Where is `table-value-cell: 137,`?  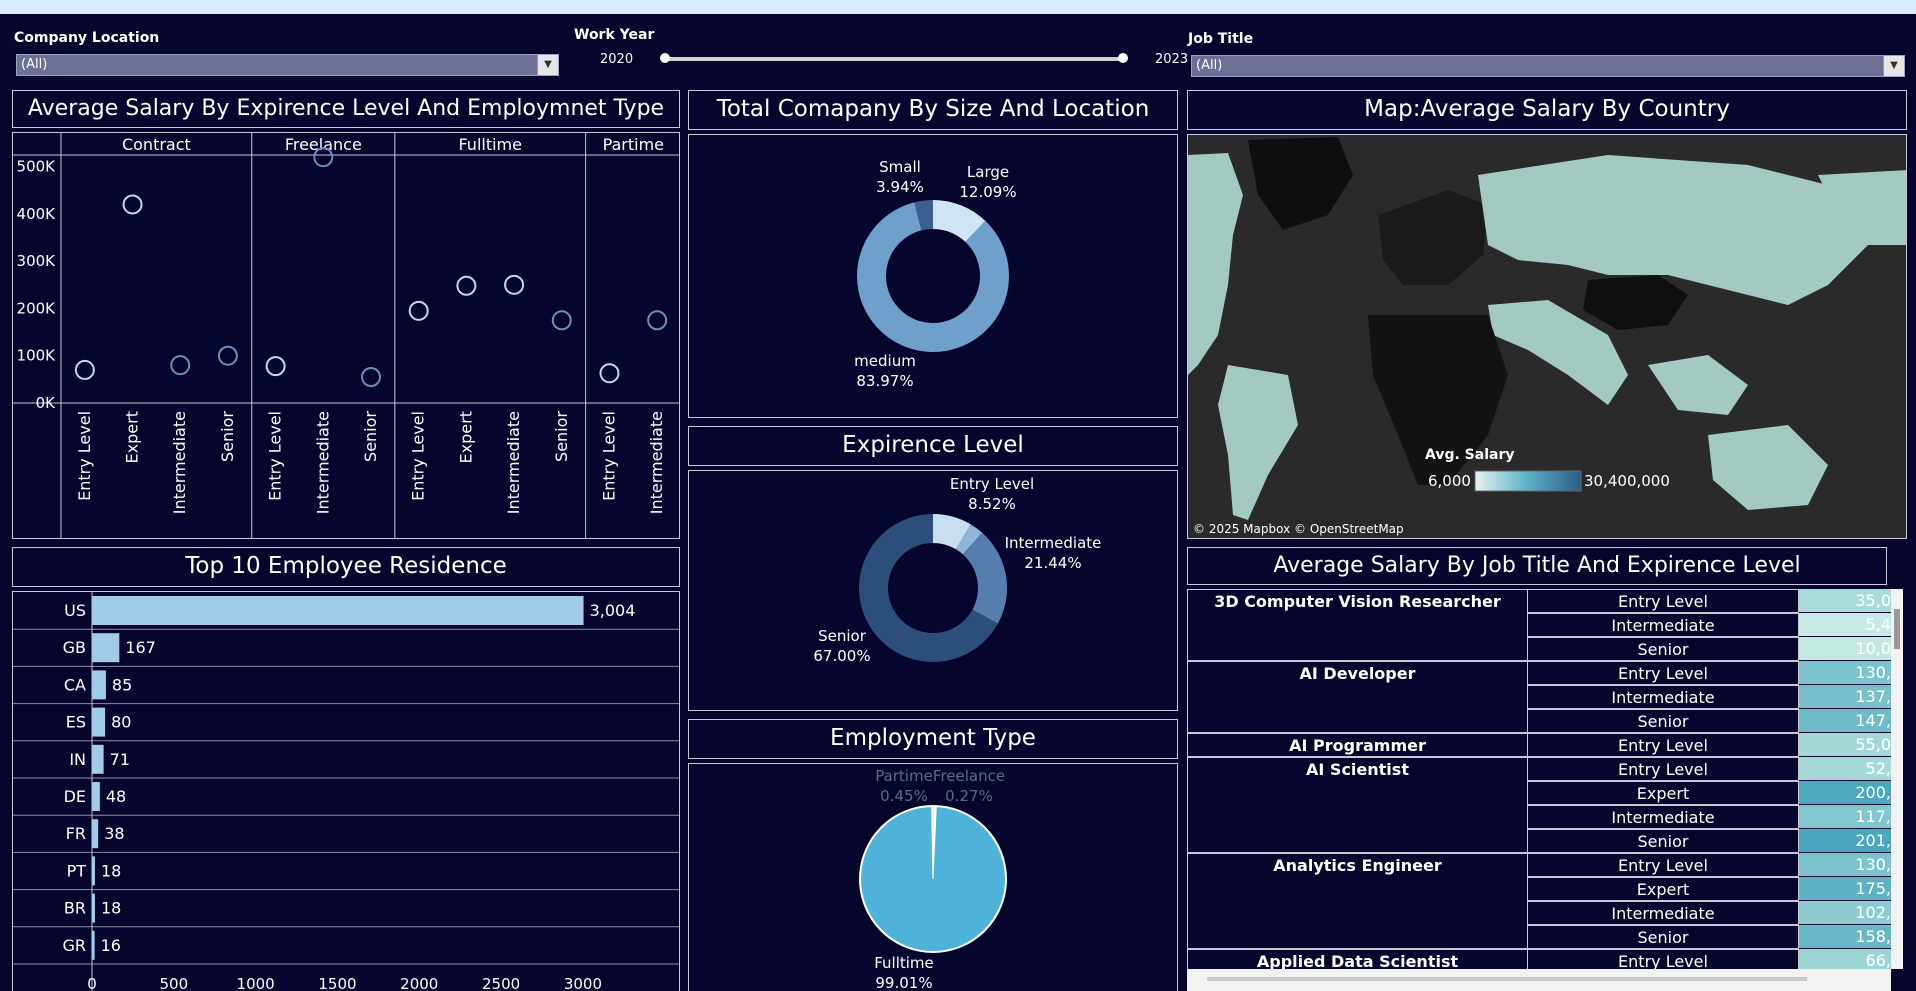 table-value-cell: 137, is located at coordinates (1845, 697).